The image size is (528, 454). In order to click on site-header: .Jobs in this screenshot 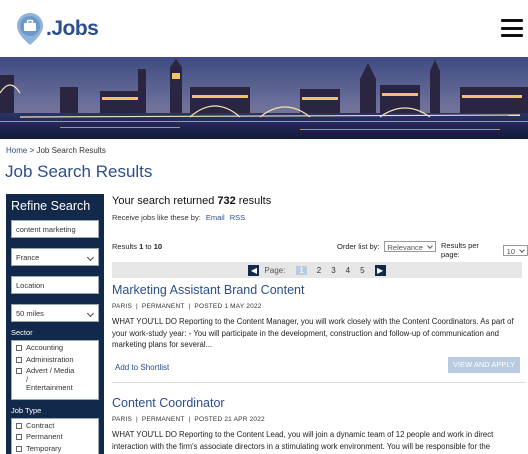, I will do `click(264, 28)`.